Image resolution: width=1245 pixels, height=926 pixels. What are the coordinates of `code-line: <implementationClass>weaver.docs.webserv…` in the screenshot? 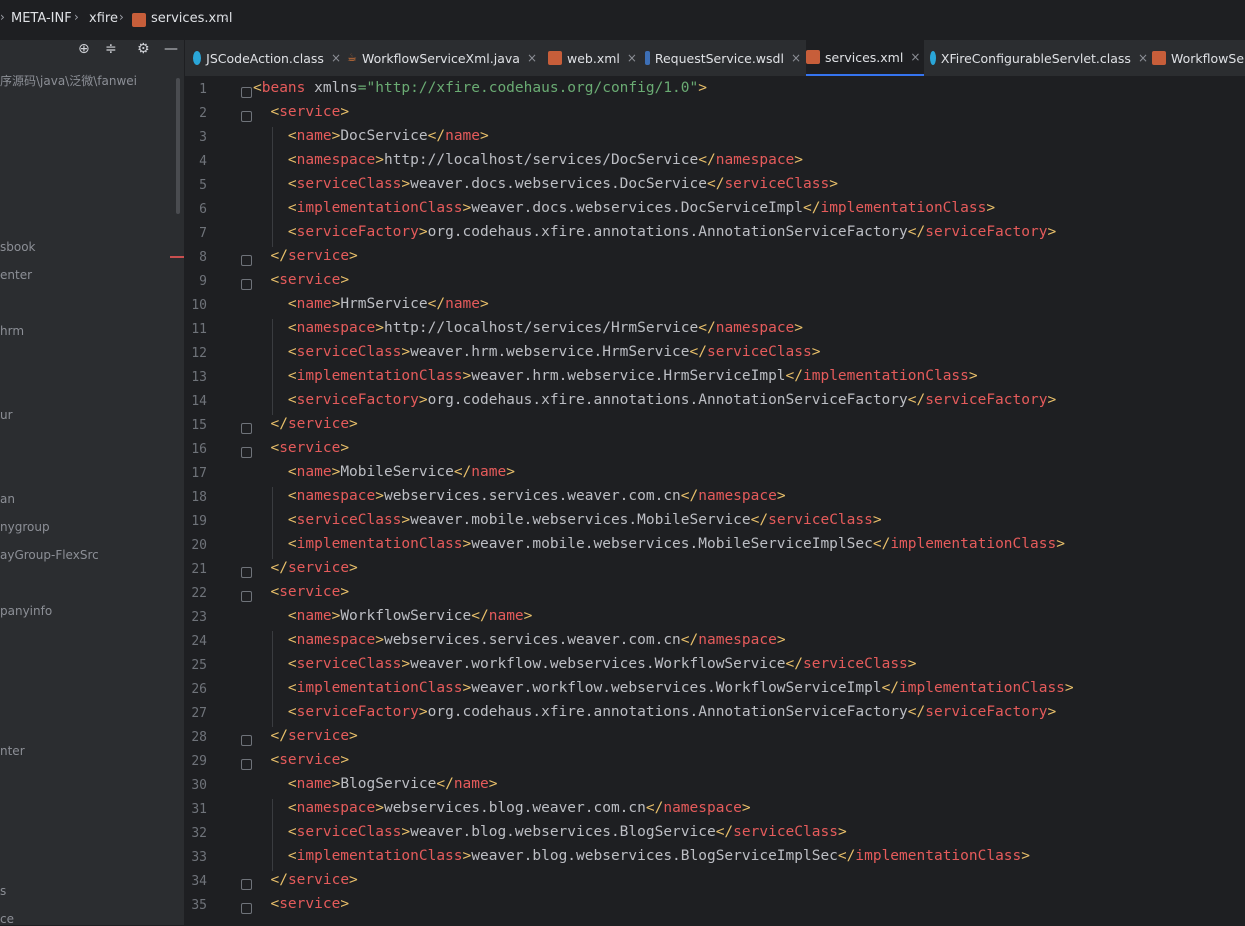 It's located at (624, 208).